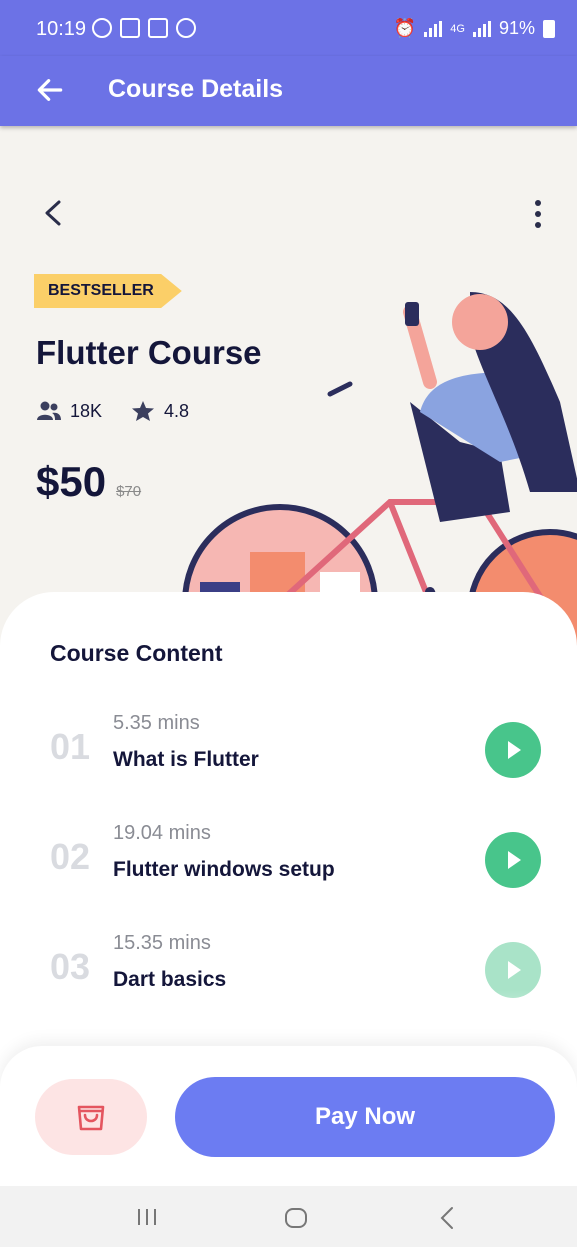 This screenshot has width=577, height=1247. Describe the element at coordinates (156, 723) in the screenshot. I see `lesson-duration: 5.35 mins` at that location.